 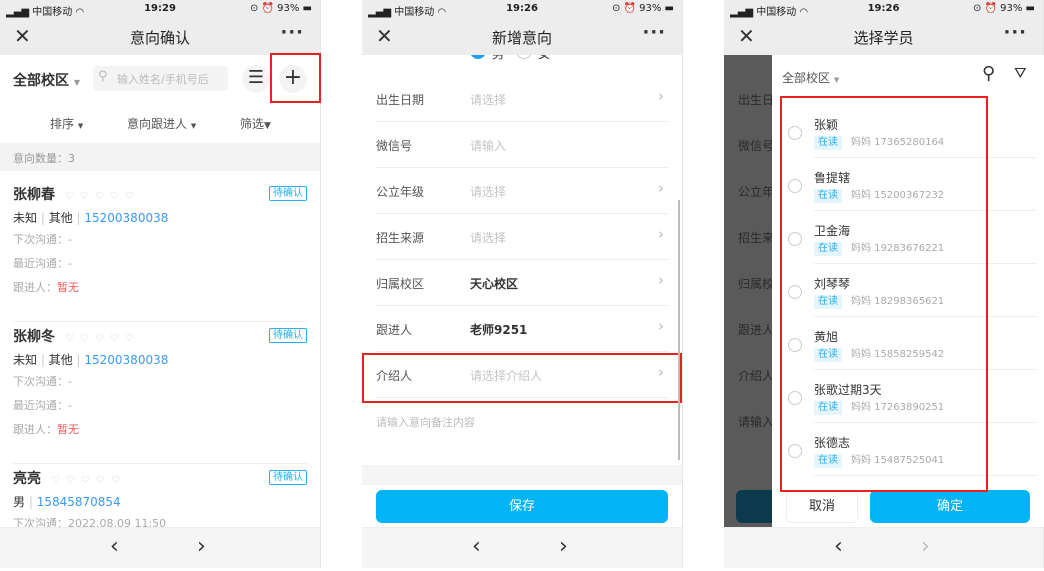 I want to click on student-name: 张柳冬 ♡♡♡♡♡, so click(x=76, y=336).